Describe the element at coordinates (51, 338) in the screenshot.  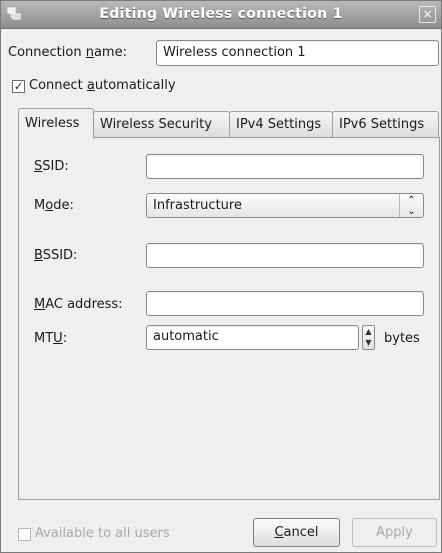
I see `mtu-label: MTU:` at that location.